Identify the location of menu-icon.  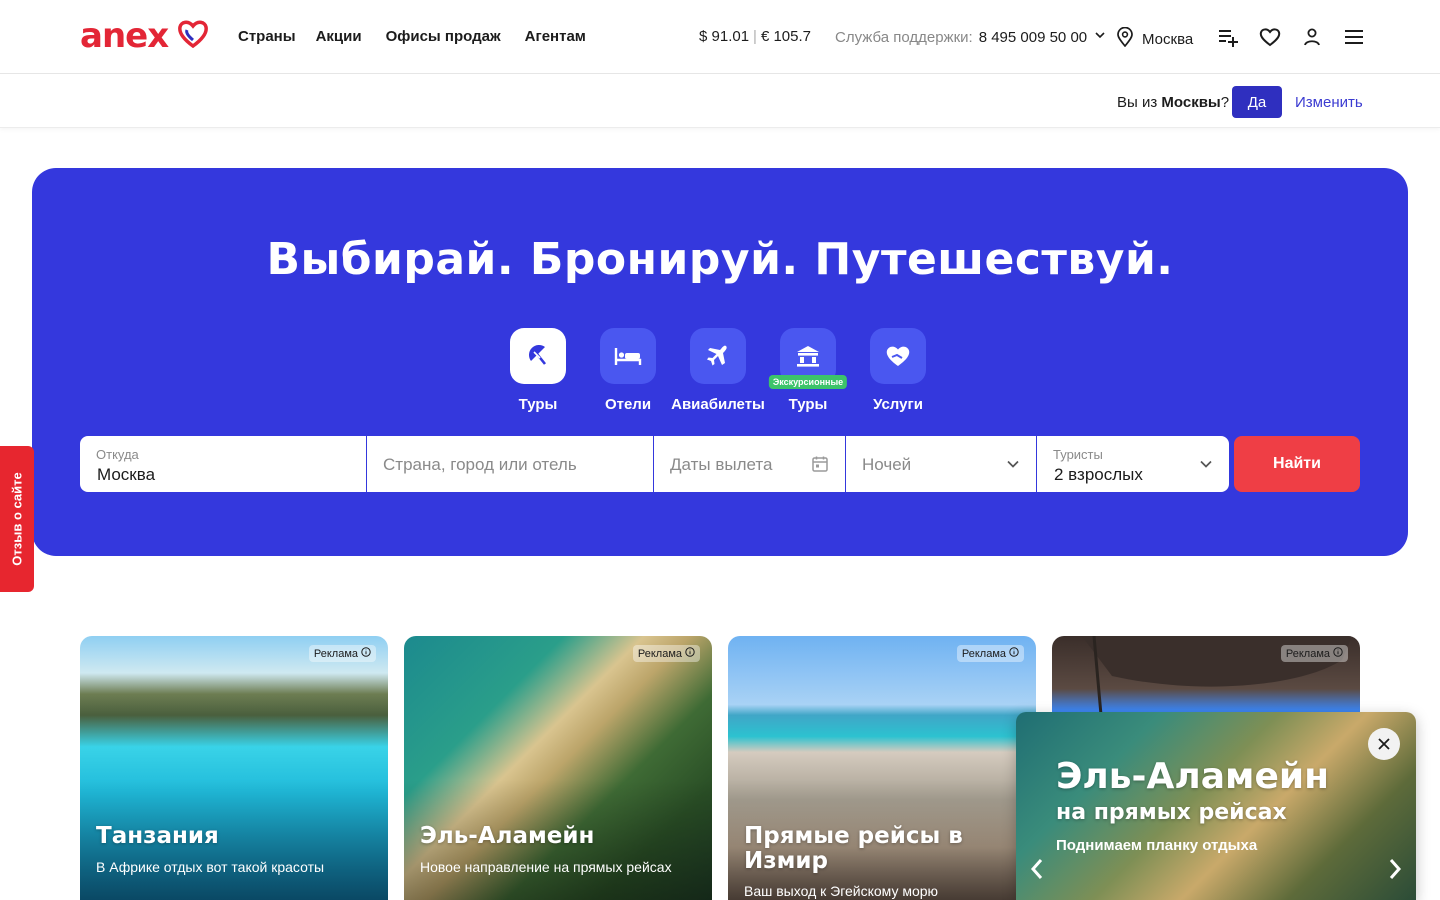
(1354, 37).